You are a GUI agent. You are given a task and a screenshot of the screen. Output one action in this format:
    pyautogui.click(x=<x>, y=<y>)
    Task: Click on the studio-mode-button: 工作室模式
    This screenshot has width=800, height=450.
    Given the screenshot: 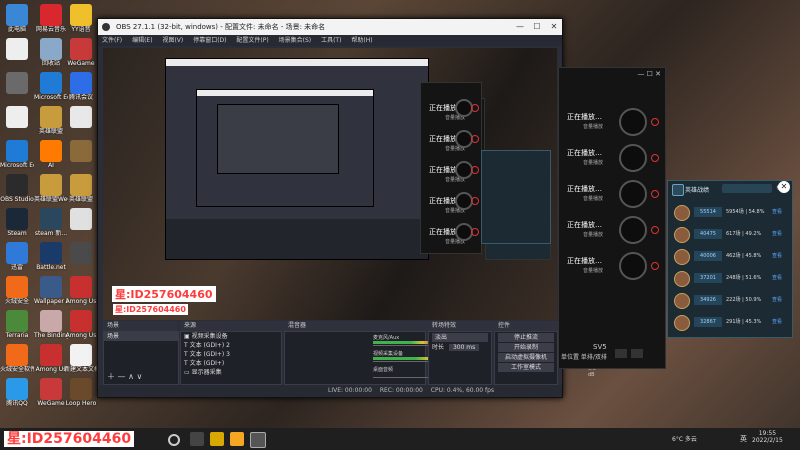 What is the action you would take?
    pyautogui.click(x=526, y=367)
    